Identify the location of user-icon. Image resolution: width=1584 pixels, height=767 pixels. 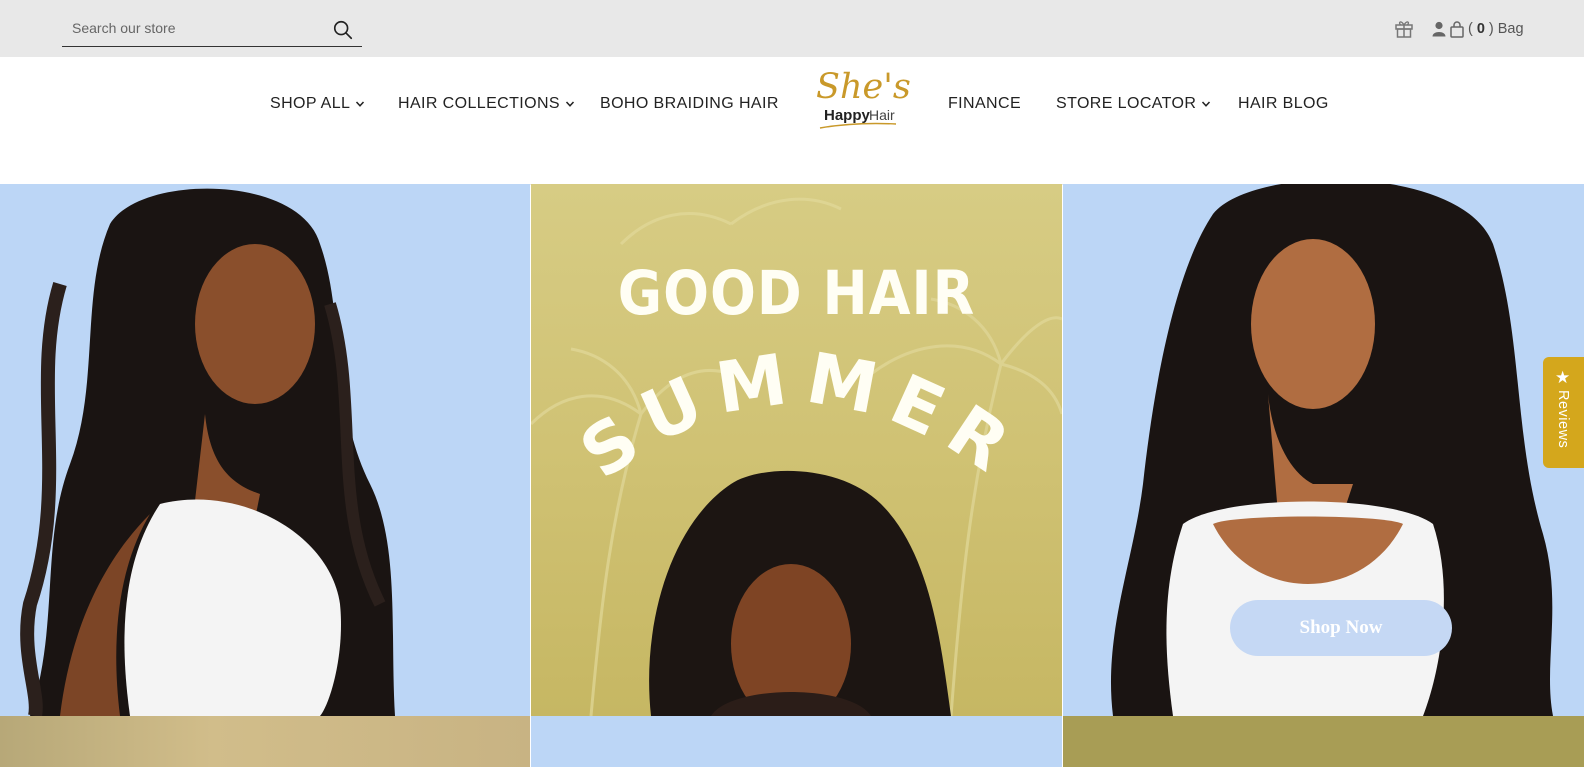
(1439, 29).